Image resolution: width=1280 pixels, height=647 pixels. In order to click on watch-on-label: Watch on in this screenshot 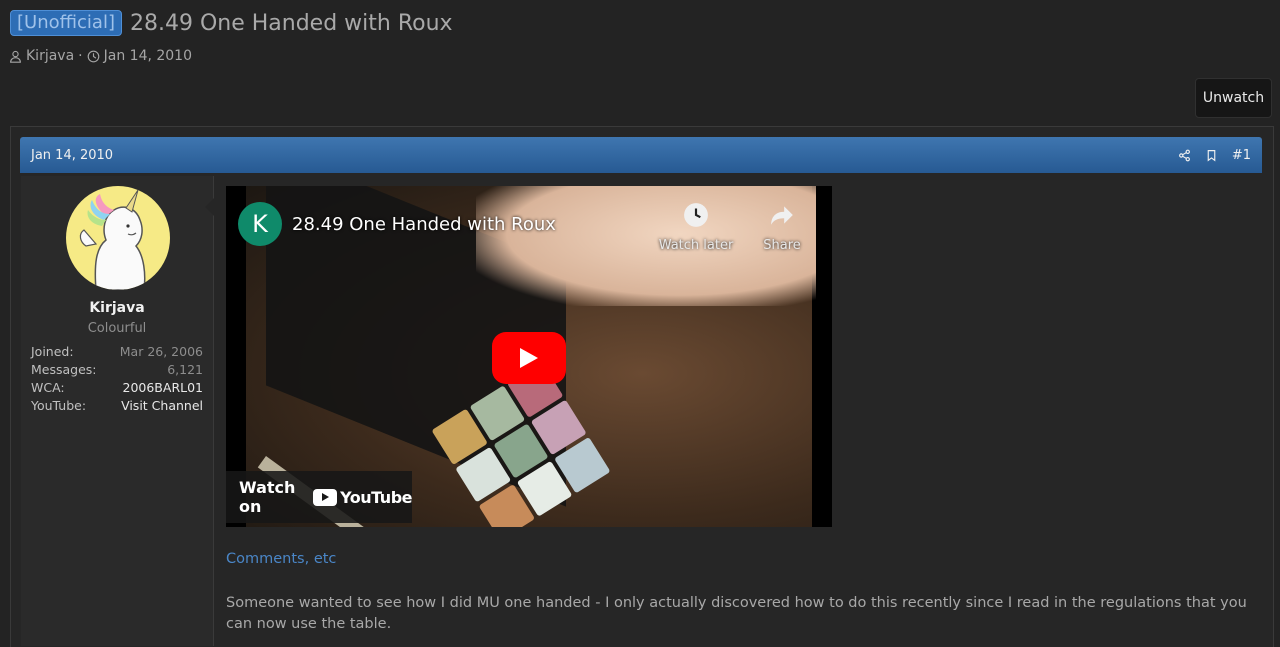, I will do `click(267, 497)`.